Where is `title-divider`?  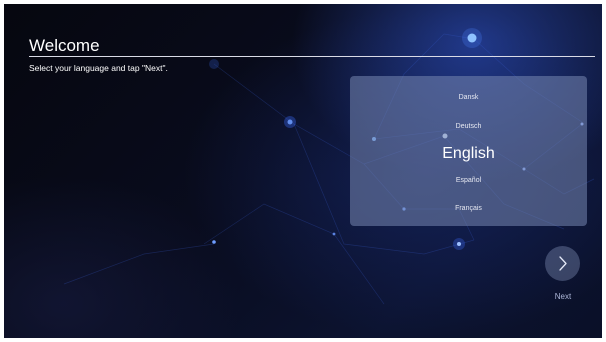 title-divider is located at coordinates (312, 56).